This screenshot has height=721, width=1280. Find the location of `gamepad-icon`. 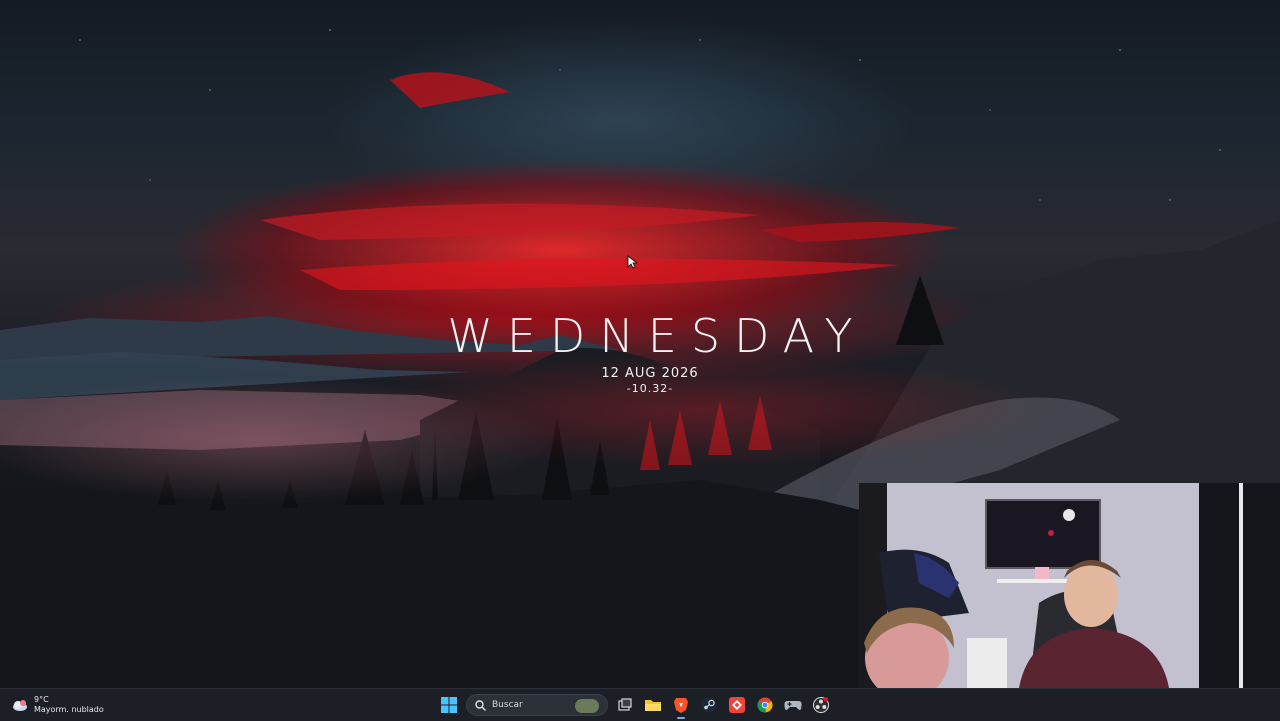

gamepad-icon is located at coordinates (793, 705).